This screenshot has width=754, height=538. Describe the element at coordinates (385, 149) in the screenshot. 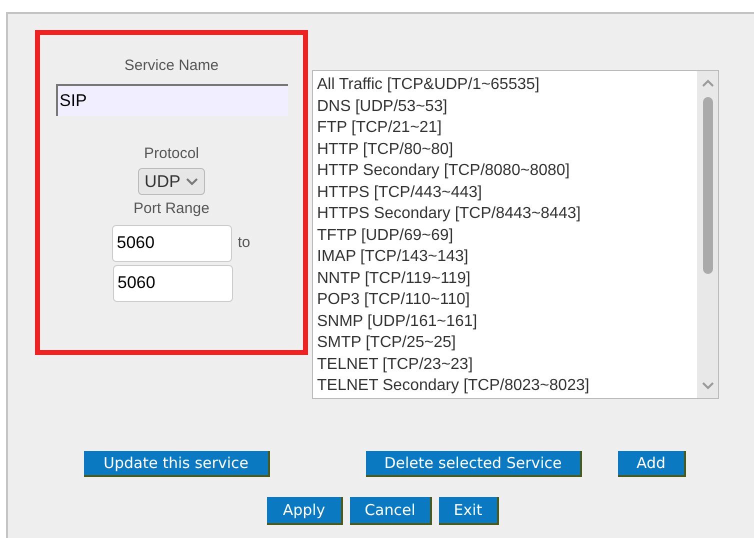

I see `service-option: HTTP [TCP/80~80]` at that location.